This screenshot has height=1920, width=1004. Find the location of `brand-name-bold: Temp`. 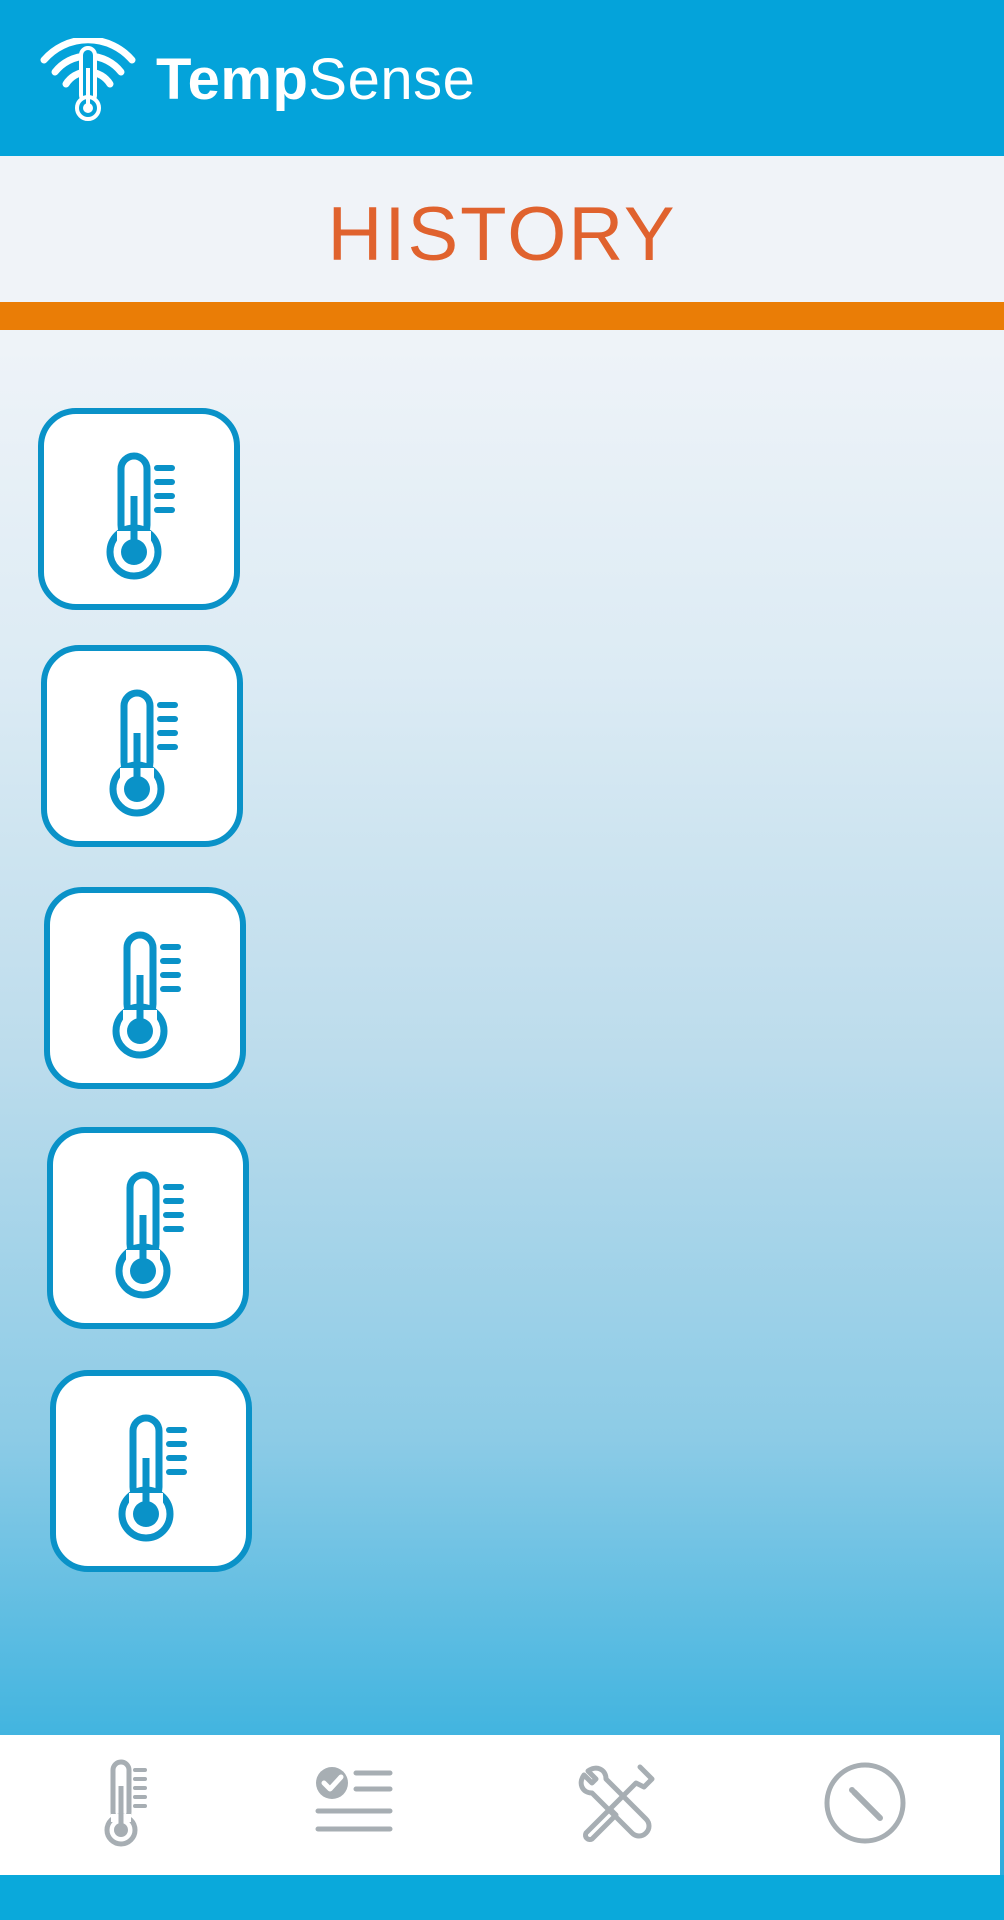

brand-name-bold: Temp is located at coordinates (232, 79).